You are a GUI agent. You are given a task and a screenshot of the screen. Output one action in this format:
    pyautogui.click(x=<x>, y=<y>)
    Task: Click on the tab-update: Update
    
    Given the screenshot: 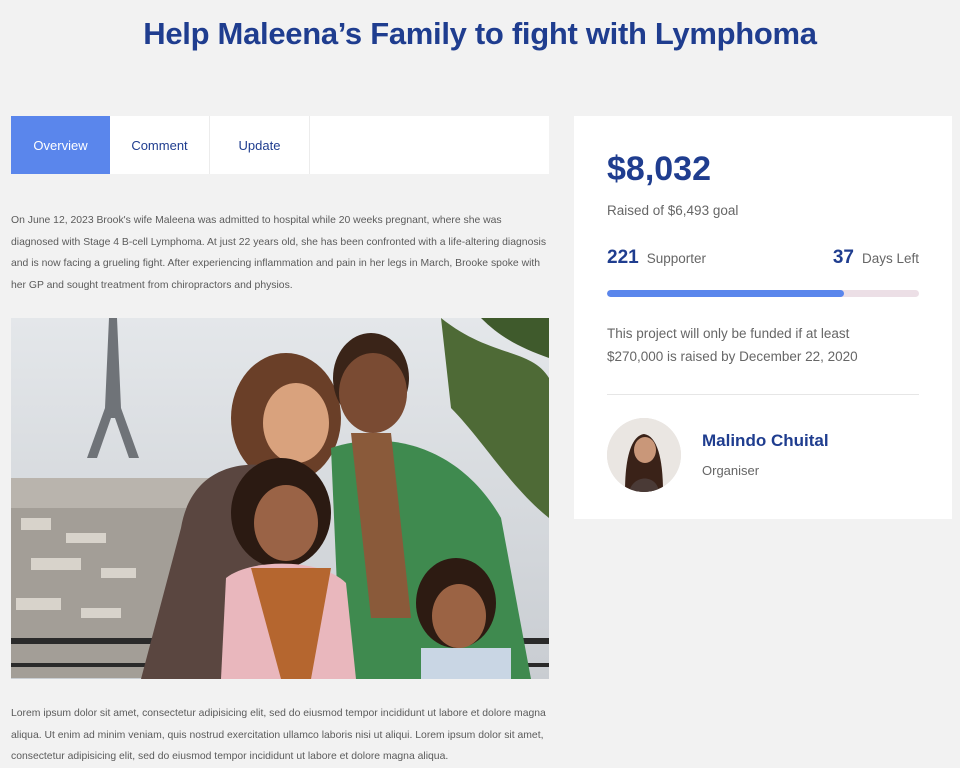 What is the action you would take?
    pyautogui.click(x=260, y=145)
    